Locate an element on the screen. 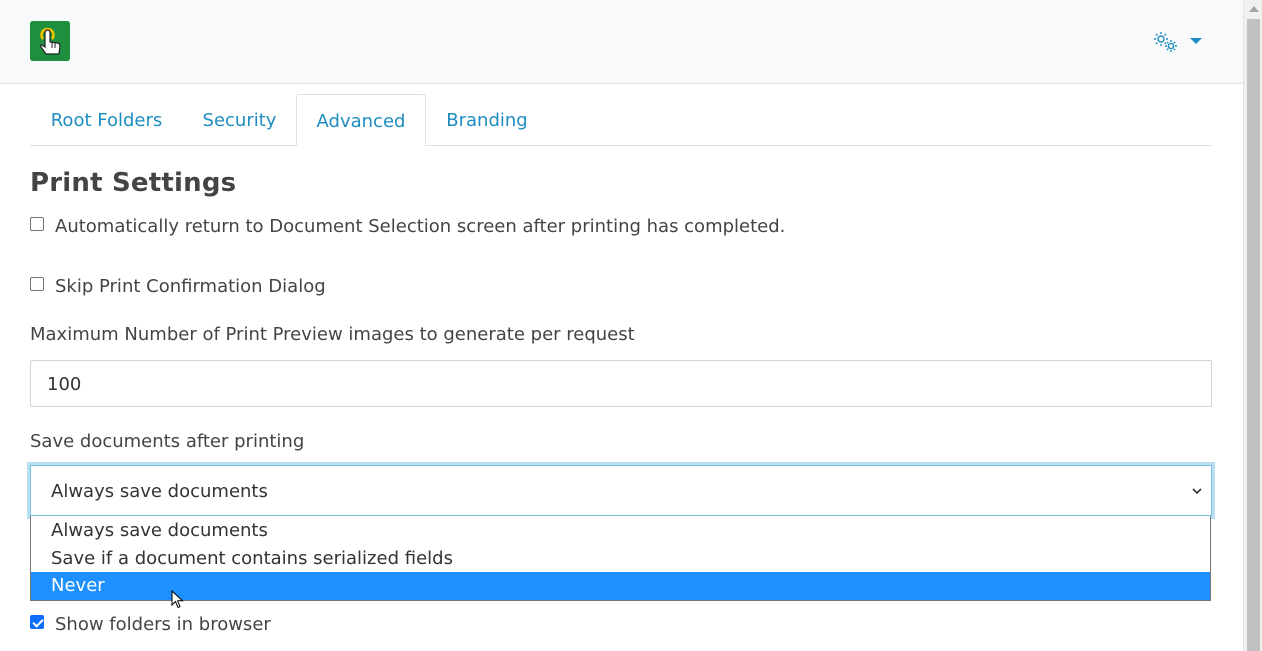  tab-root-folders: Root Folders is located at coordinates (106, 120).